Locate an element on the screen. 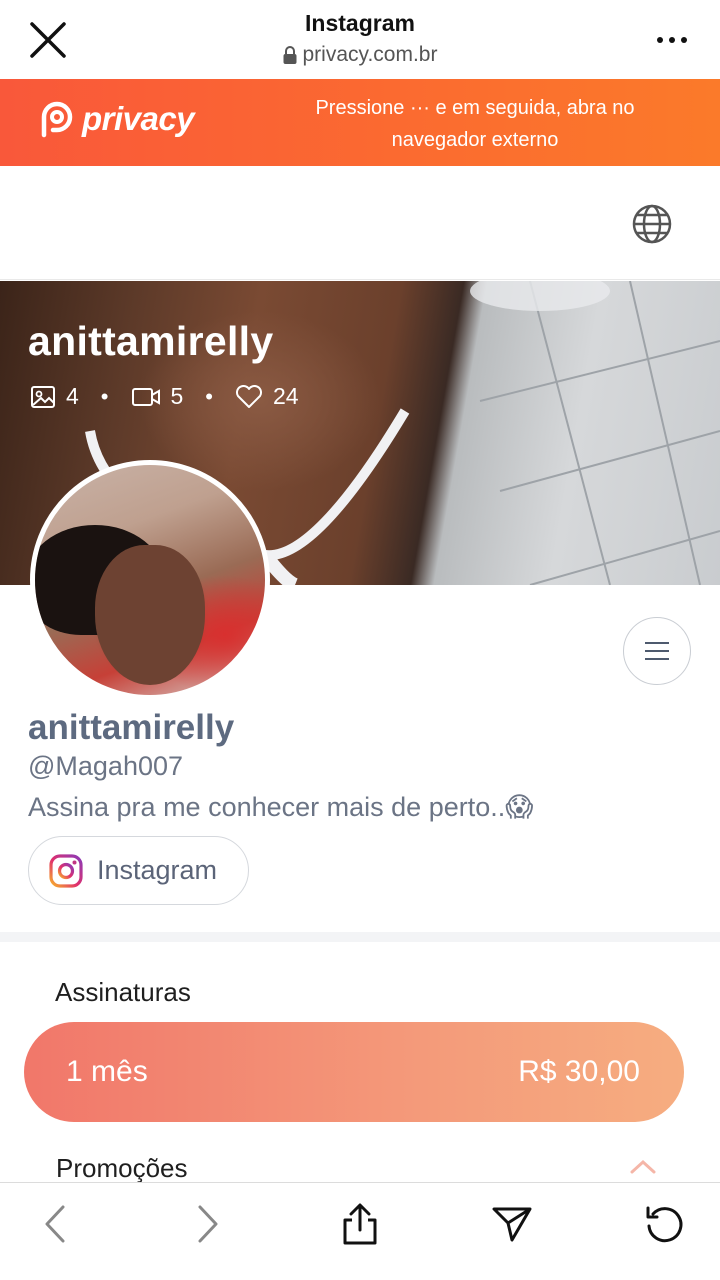  privacy-logo: privacy is located at coordinates (116, 119).